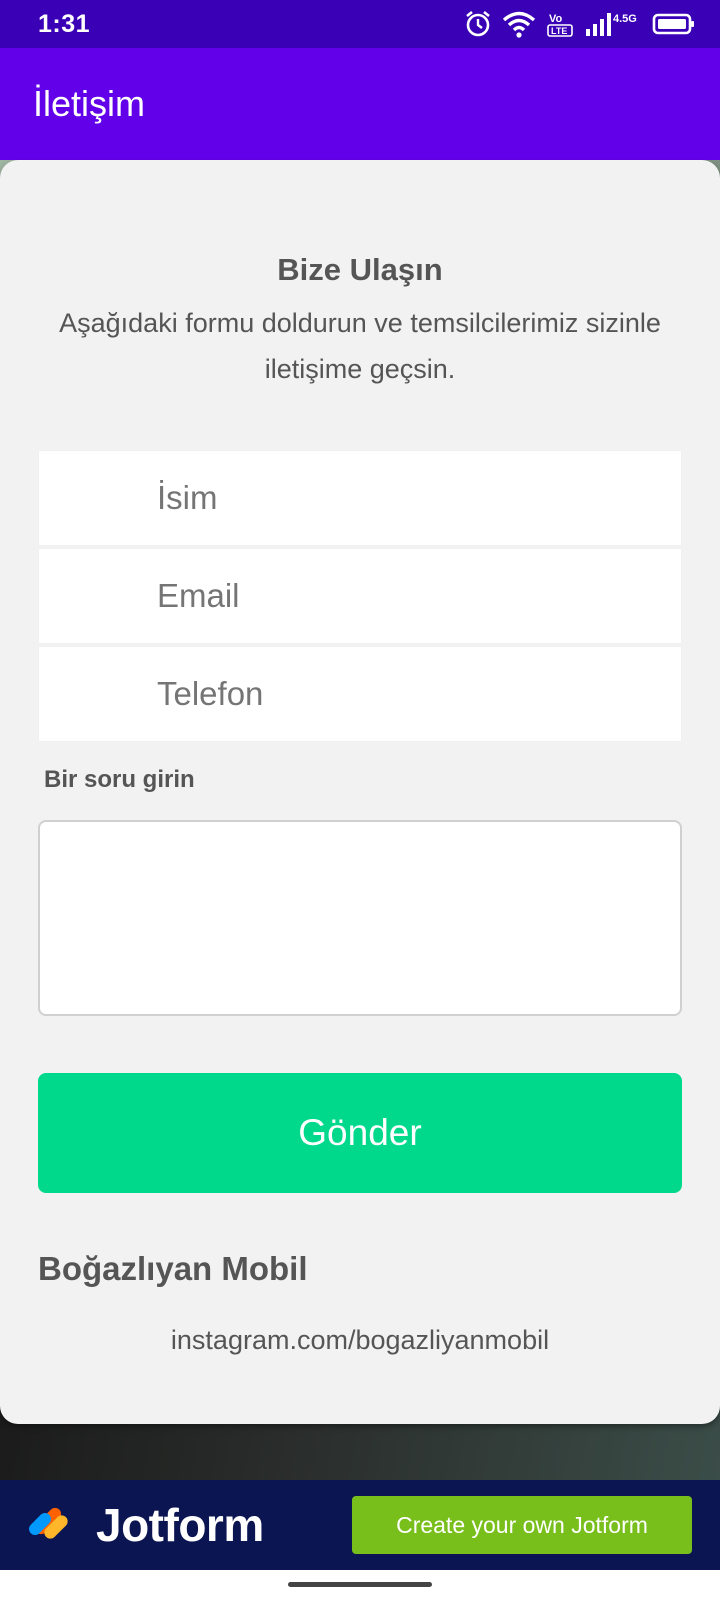 The image size is (720, 1600). I want to click on name-input, so click(419, 498).